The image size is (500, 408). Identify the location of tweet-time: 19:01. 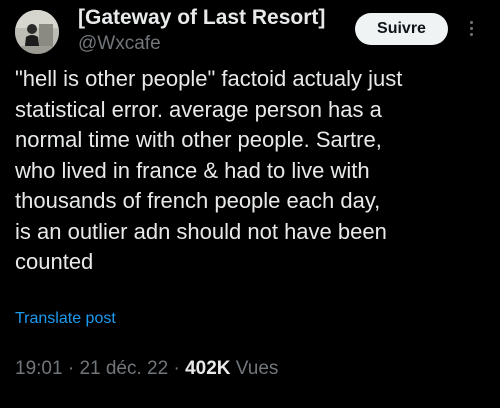
(39, 368).